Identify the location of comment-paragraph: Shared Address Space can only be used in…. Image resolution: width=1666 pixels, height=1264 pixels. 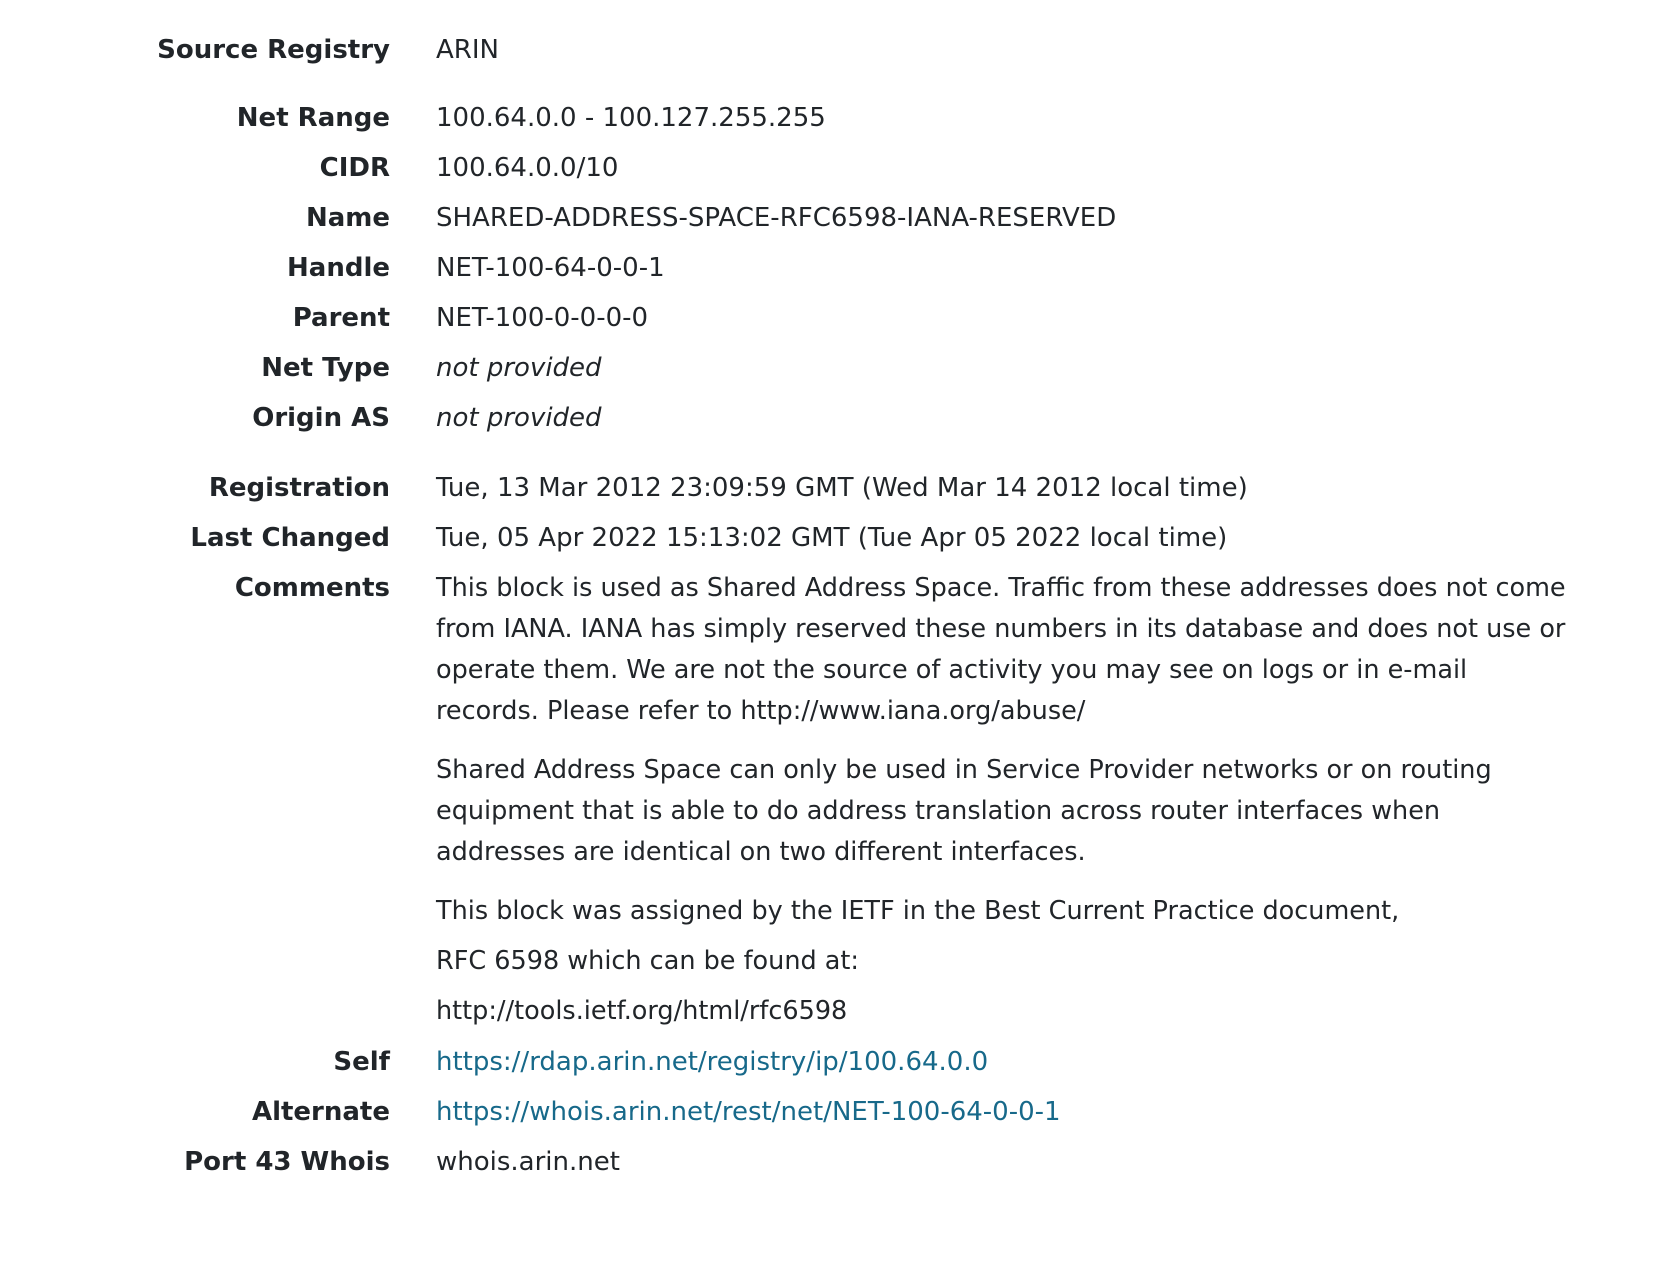
(964, 811).